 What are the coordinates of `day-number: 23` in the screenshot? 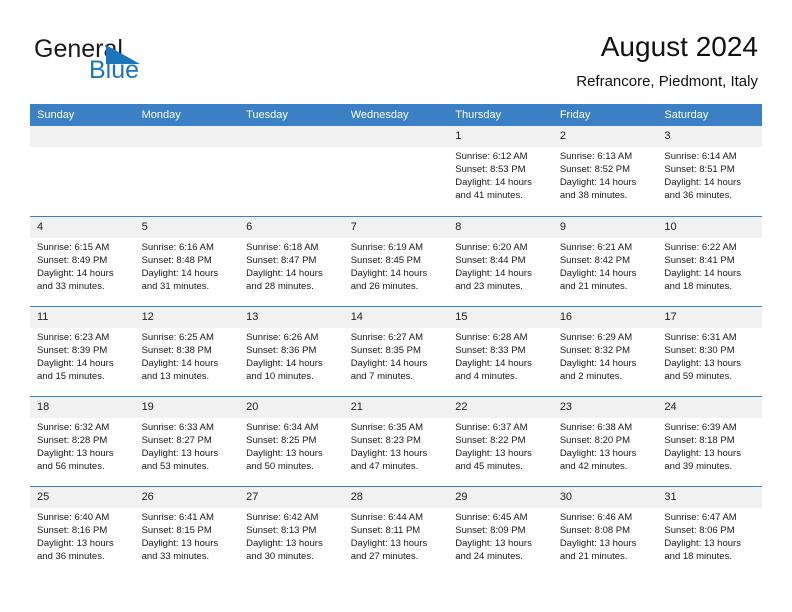 It's located at (605, 407).